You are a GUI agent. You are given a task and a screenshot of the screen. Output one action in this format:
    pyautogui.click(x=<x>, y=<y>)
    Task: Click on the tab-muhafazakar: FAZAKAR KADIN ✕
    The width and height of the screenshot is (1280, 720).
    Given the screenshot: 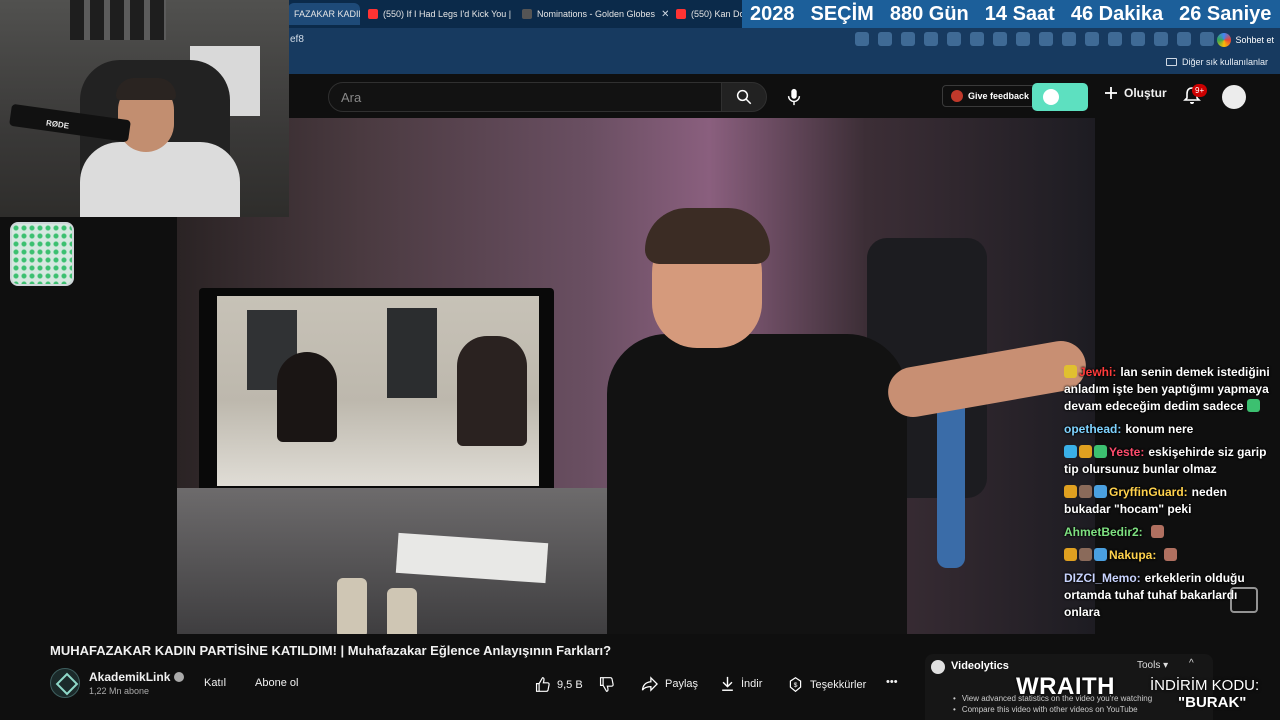 What is the action you would take?
    pyautogui.click(x=324, y=14)
    